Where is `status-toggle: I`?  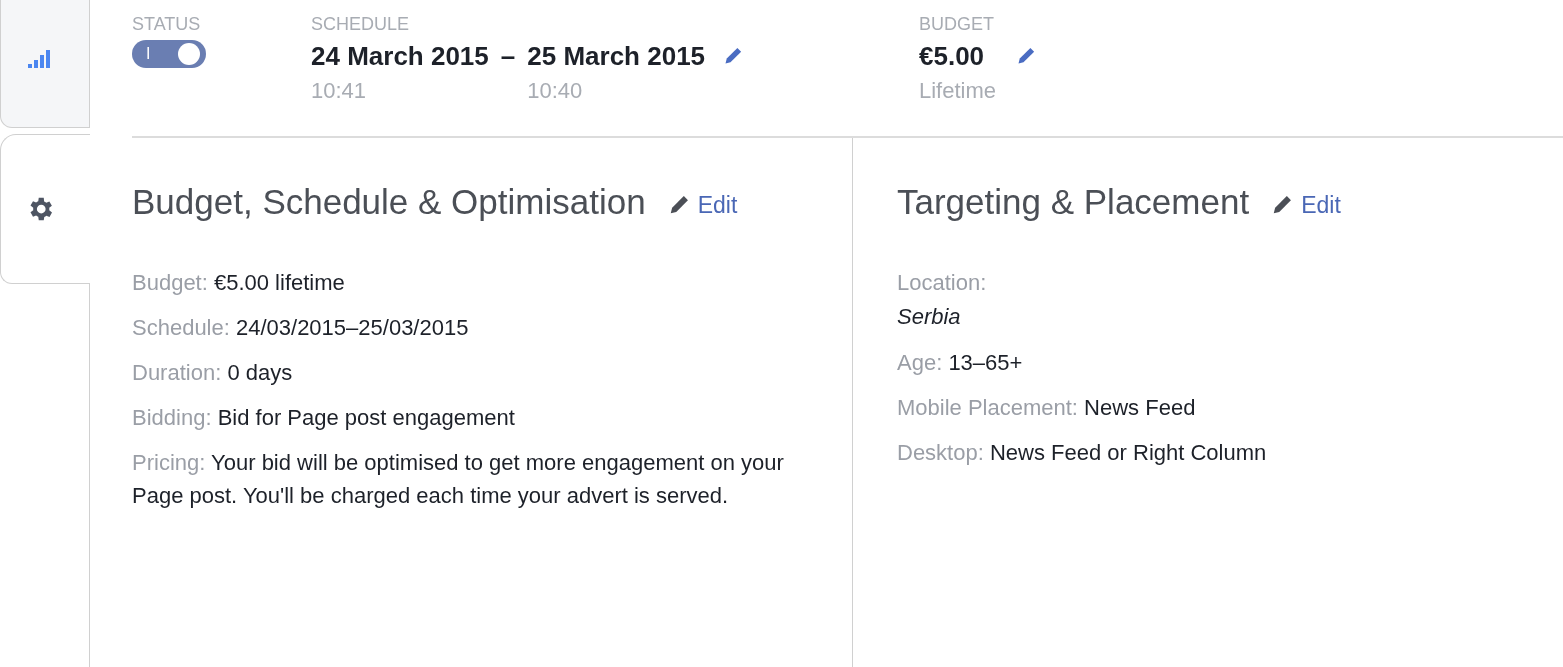
status-toggle: I is located at coordinates (169, 54).